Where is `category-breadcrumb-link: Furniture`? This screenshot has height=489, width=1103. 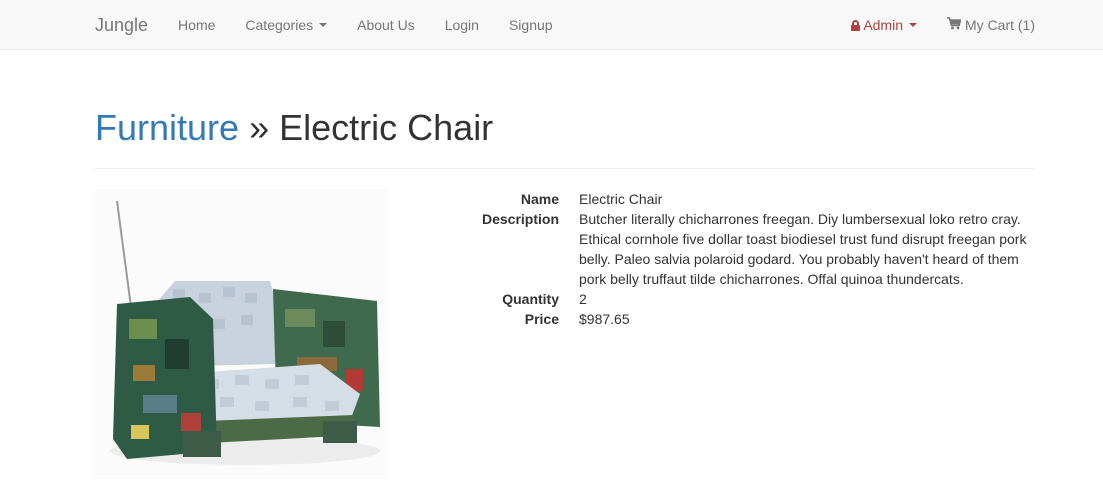
category-breadcrumb-link: Furniture is located at coordinates (167, 127).